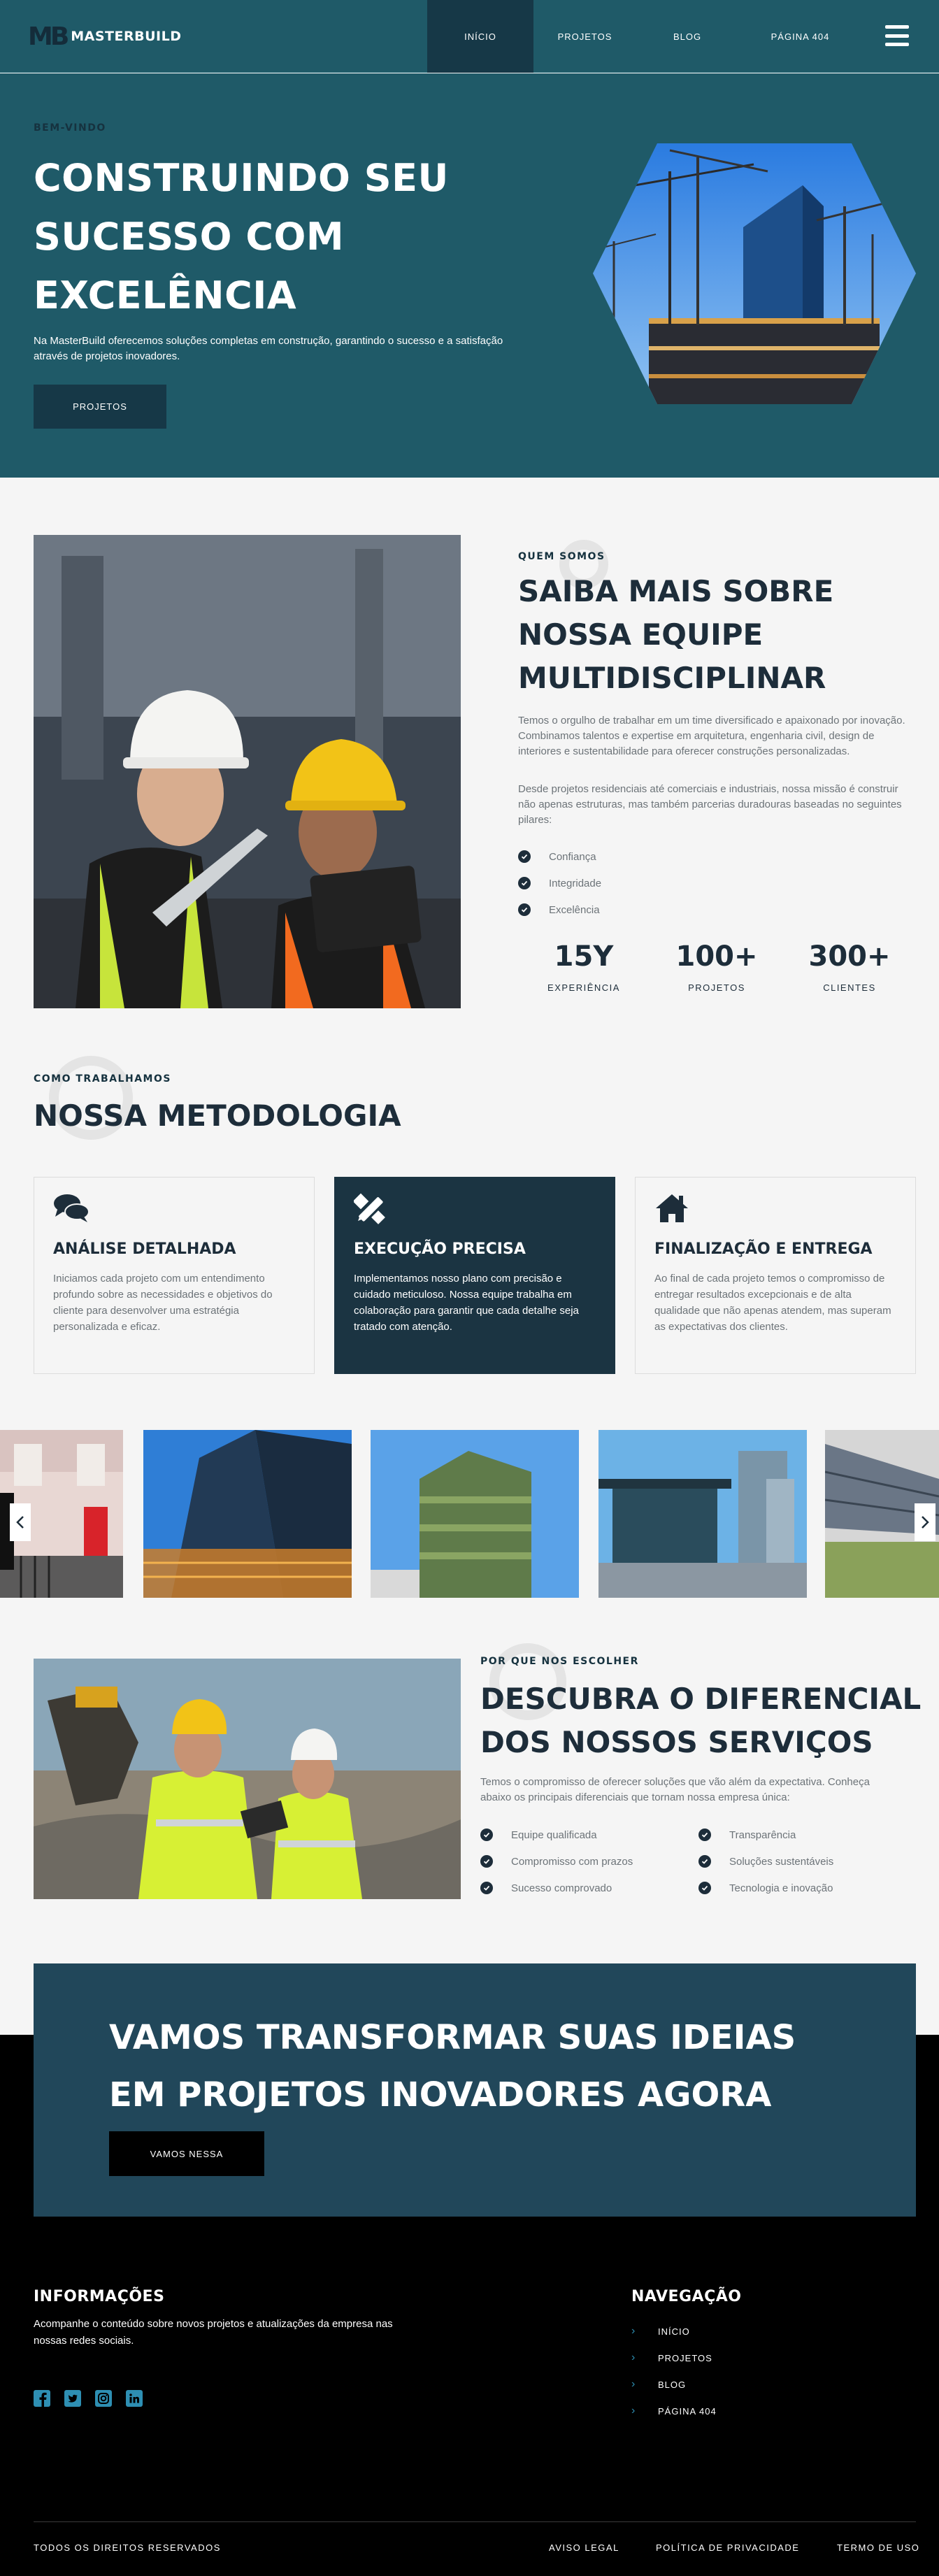  What do you see at coordinates (674, 2358) in the screenshot?
I see `footer-nav-link-projetos: › PROJETOS` at bounding box center [674, 2358].